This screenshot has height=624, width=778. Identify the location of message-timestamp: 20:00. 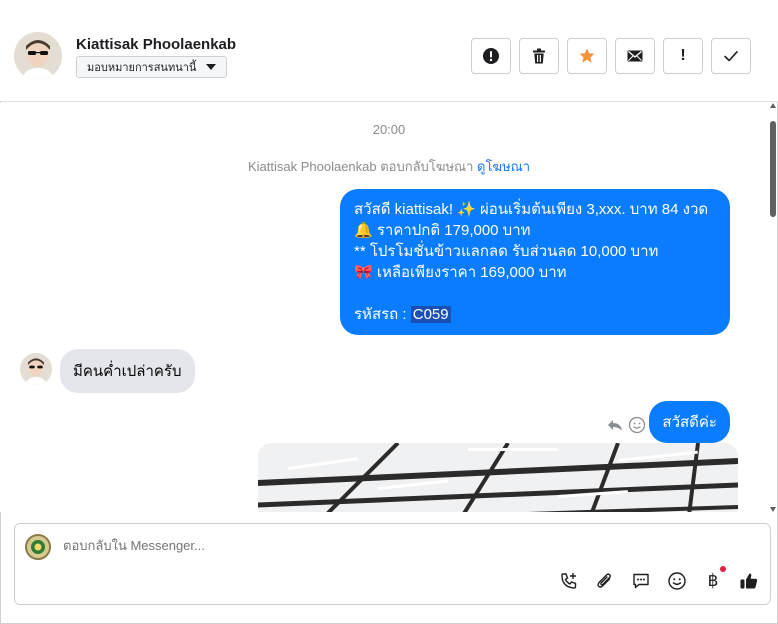
(389, 129).